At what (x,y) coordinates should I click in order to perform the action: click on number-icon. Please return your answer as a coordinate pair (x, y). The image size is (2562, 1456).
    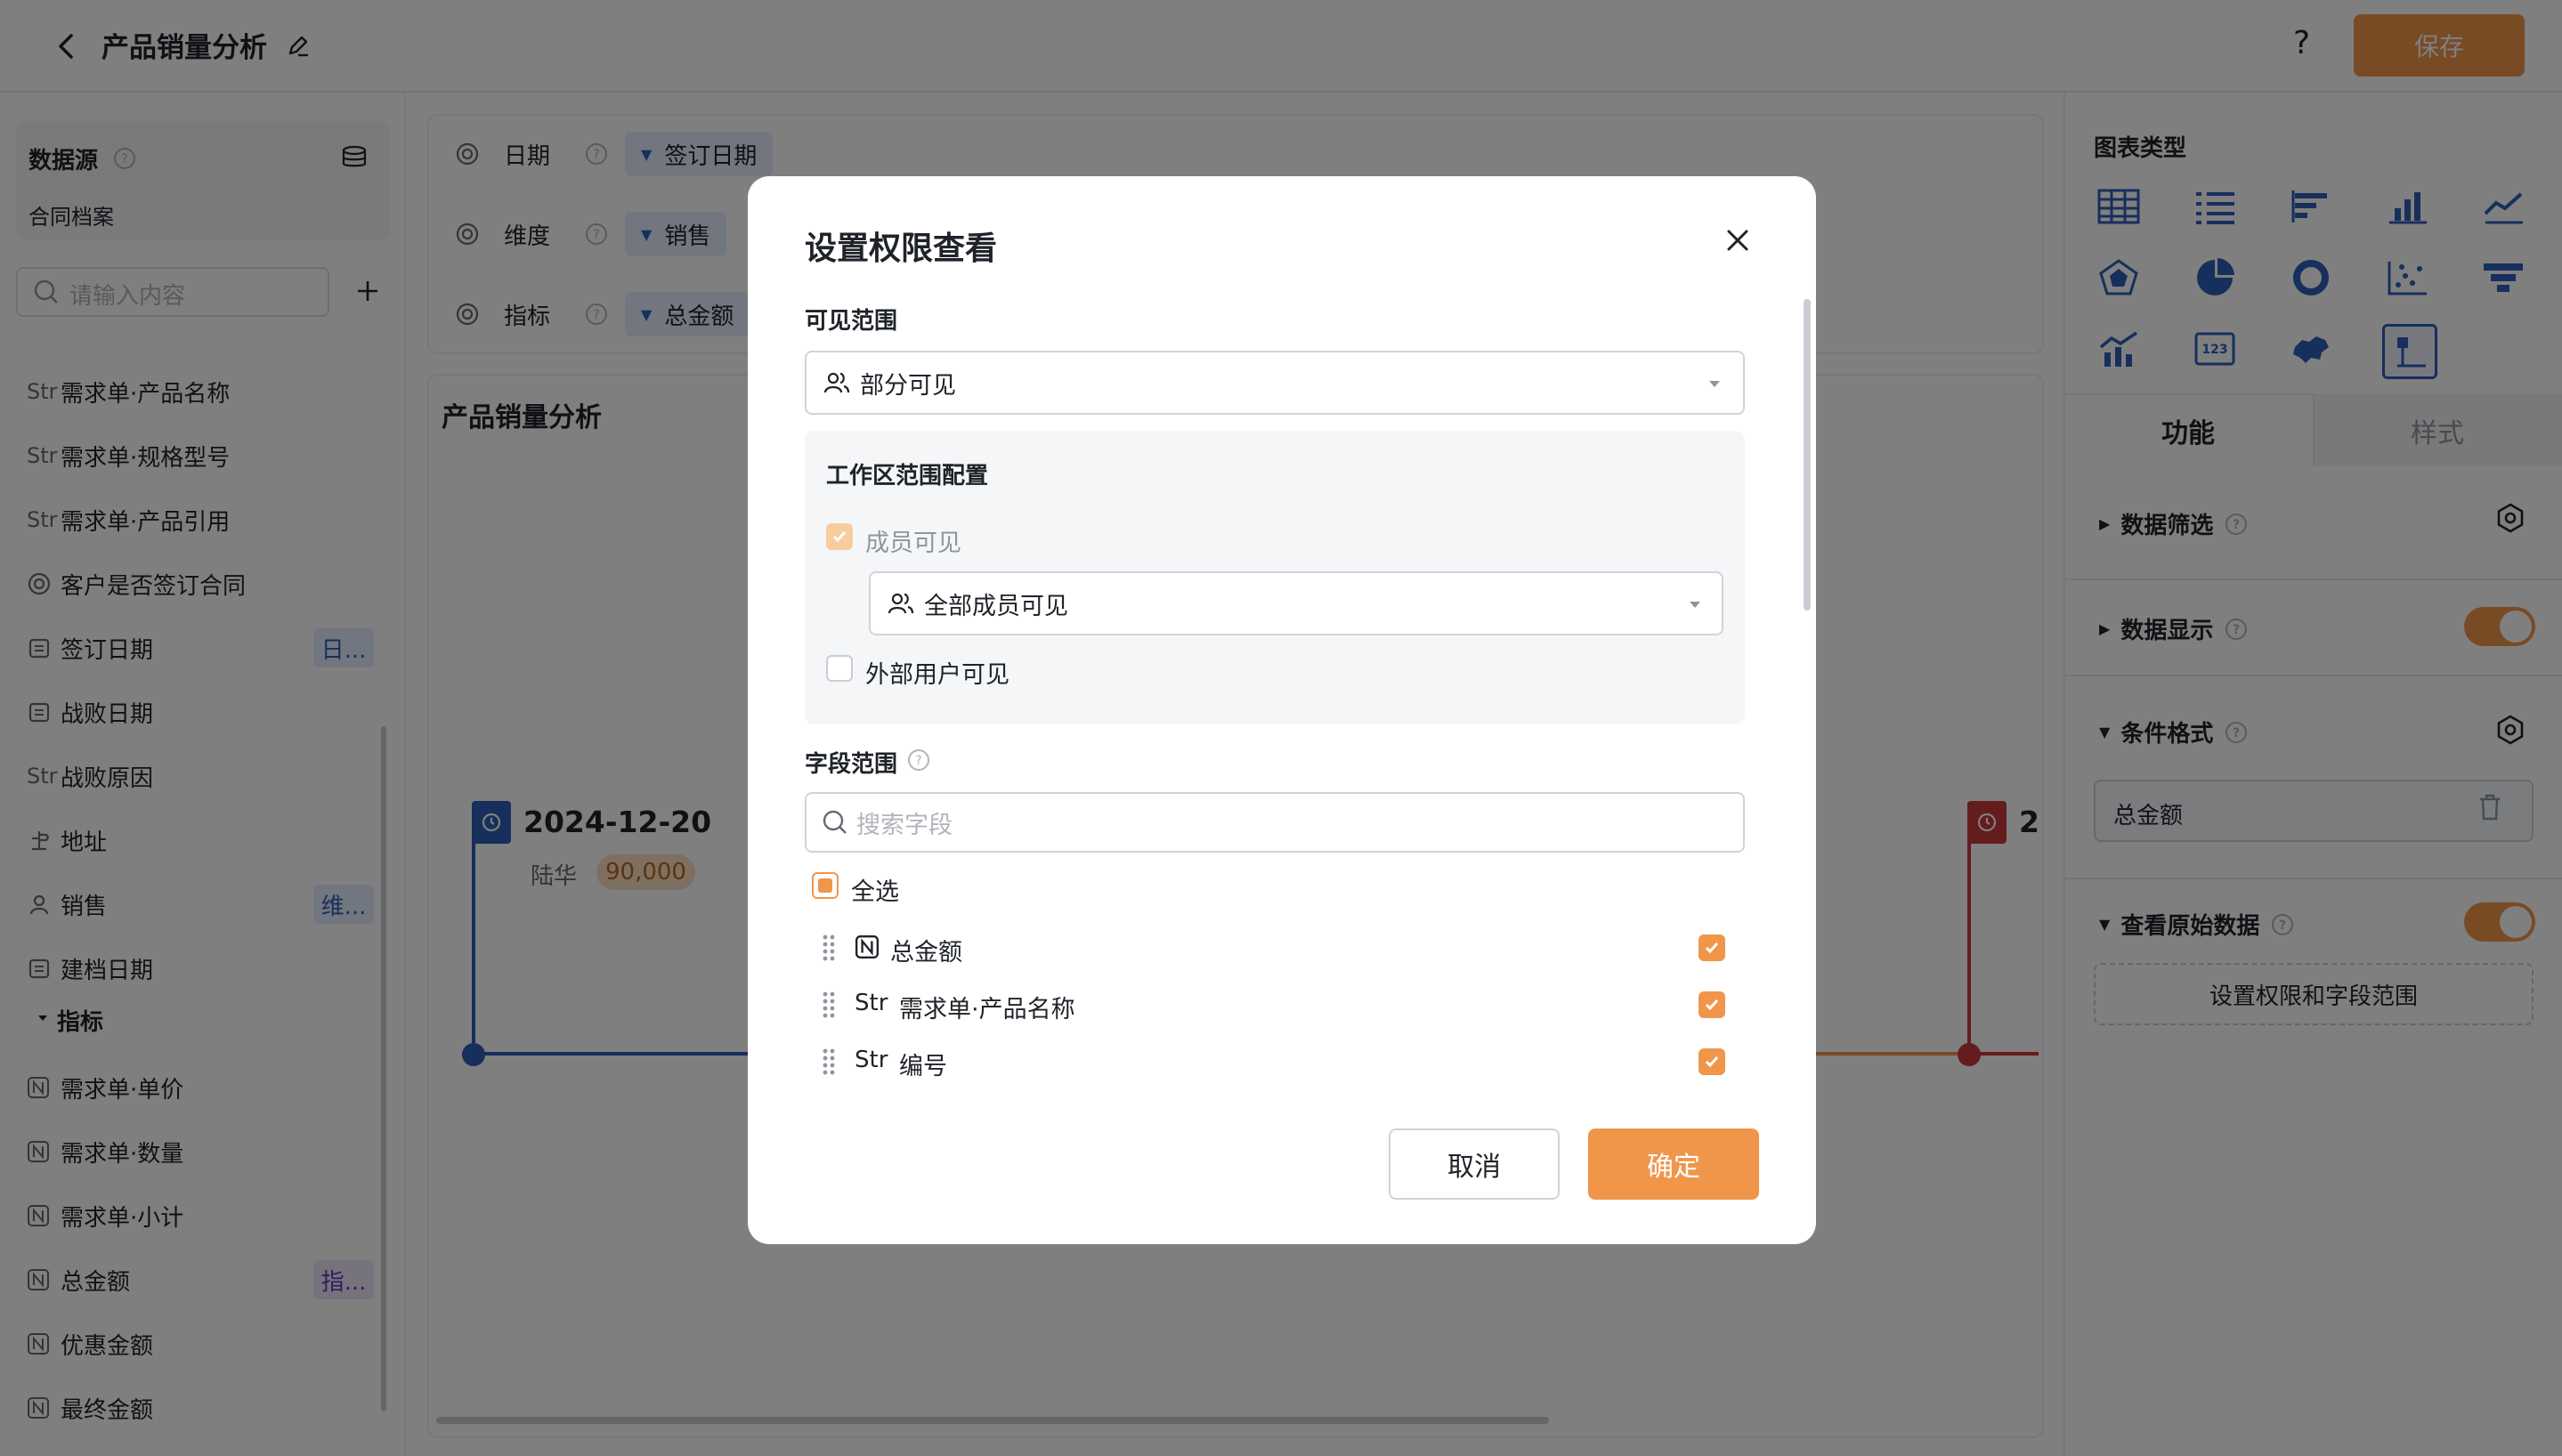
    Looking at the image, I should click on (867, 946).